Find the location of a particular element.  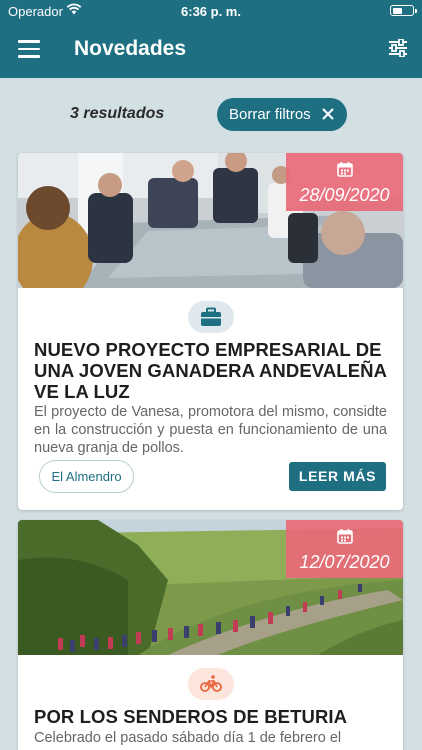

bicycle-icon is located at coordinates (211, 684).